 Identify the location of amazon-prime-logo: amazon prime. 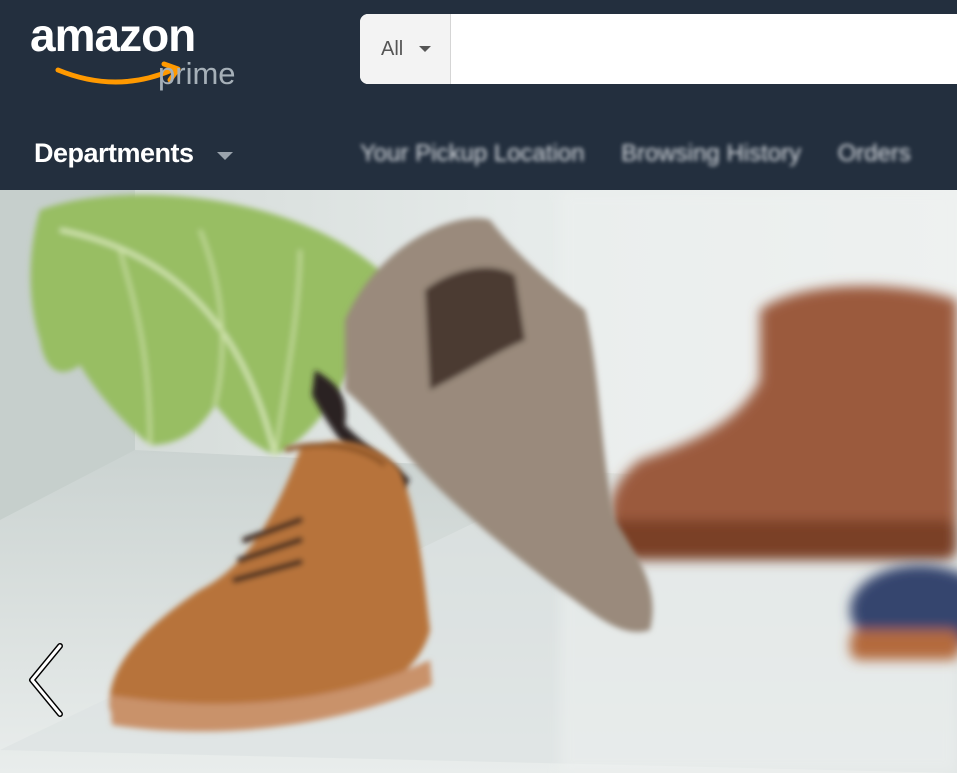
(148, 55).